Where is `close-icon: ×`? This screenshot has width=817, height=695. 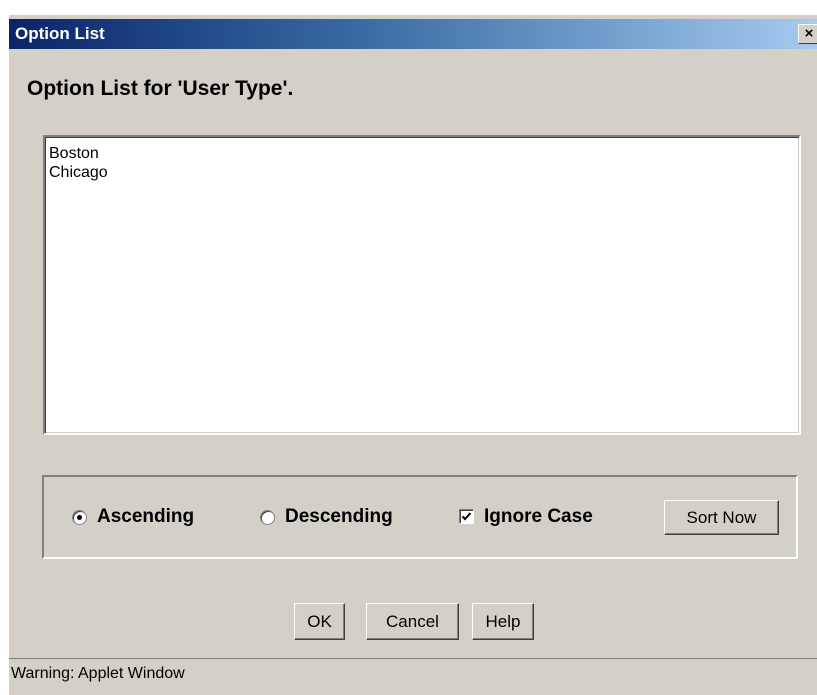
close-icon: × is located at coordinates (809, 33).